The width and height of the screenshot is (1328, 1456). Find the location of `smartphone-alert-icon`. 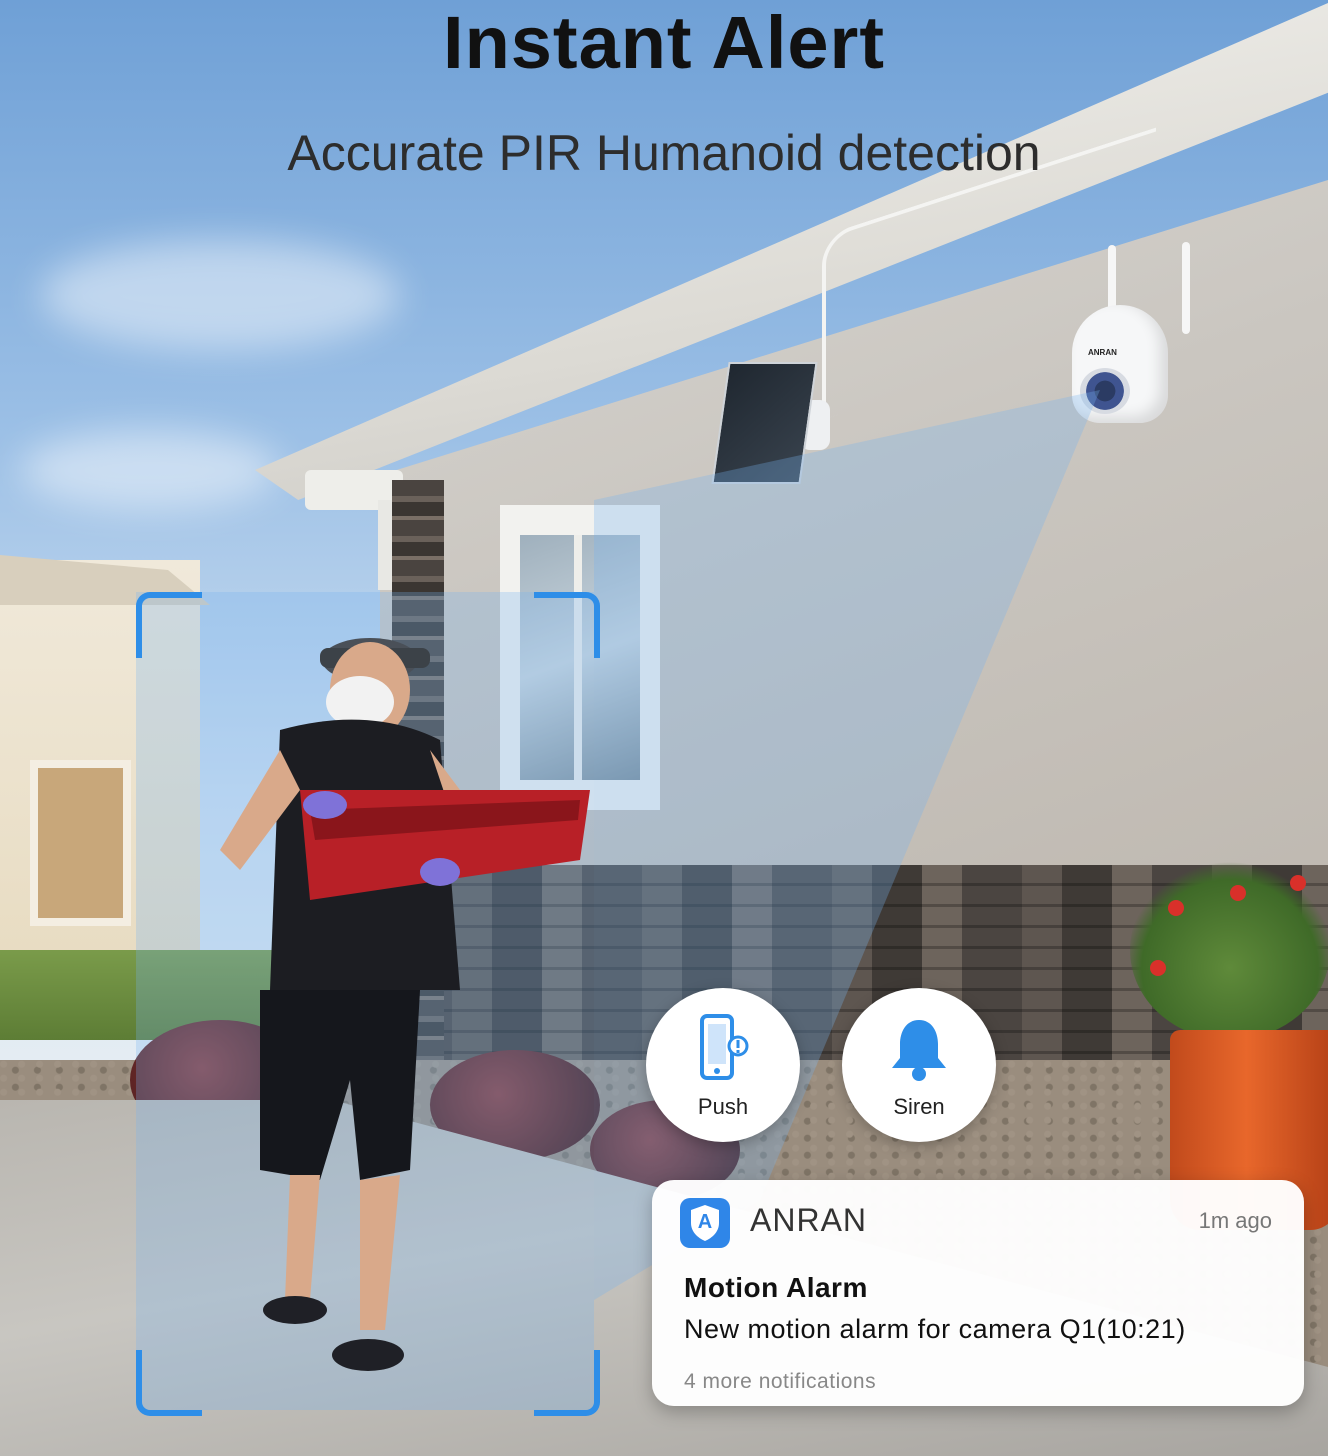

smartphone-alert-icon is located at coordinates (724, 1047).